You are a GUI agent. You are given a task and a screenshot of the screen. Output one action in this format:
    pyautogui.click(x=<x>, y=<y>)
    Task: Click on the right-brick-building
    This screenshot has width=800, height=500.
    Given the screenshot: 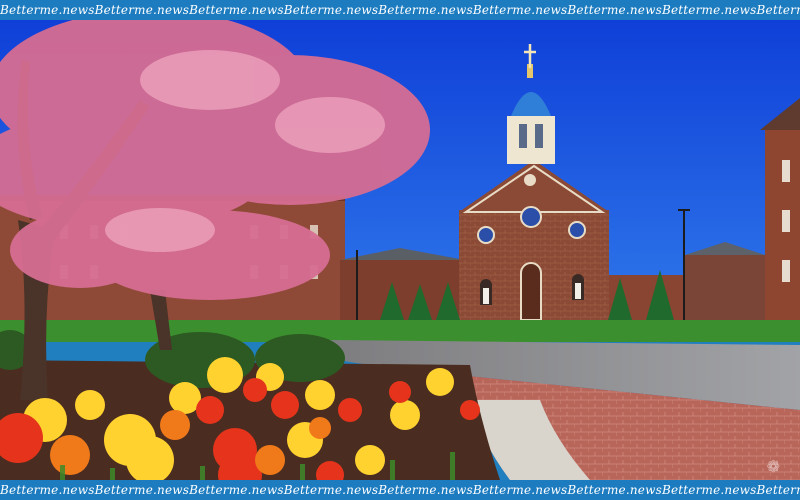 What is the action you would take?
    pyautogui.click(x=780, y=214)
    